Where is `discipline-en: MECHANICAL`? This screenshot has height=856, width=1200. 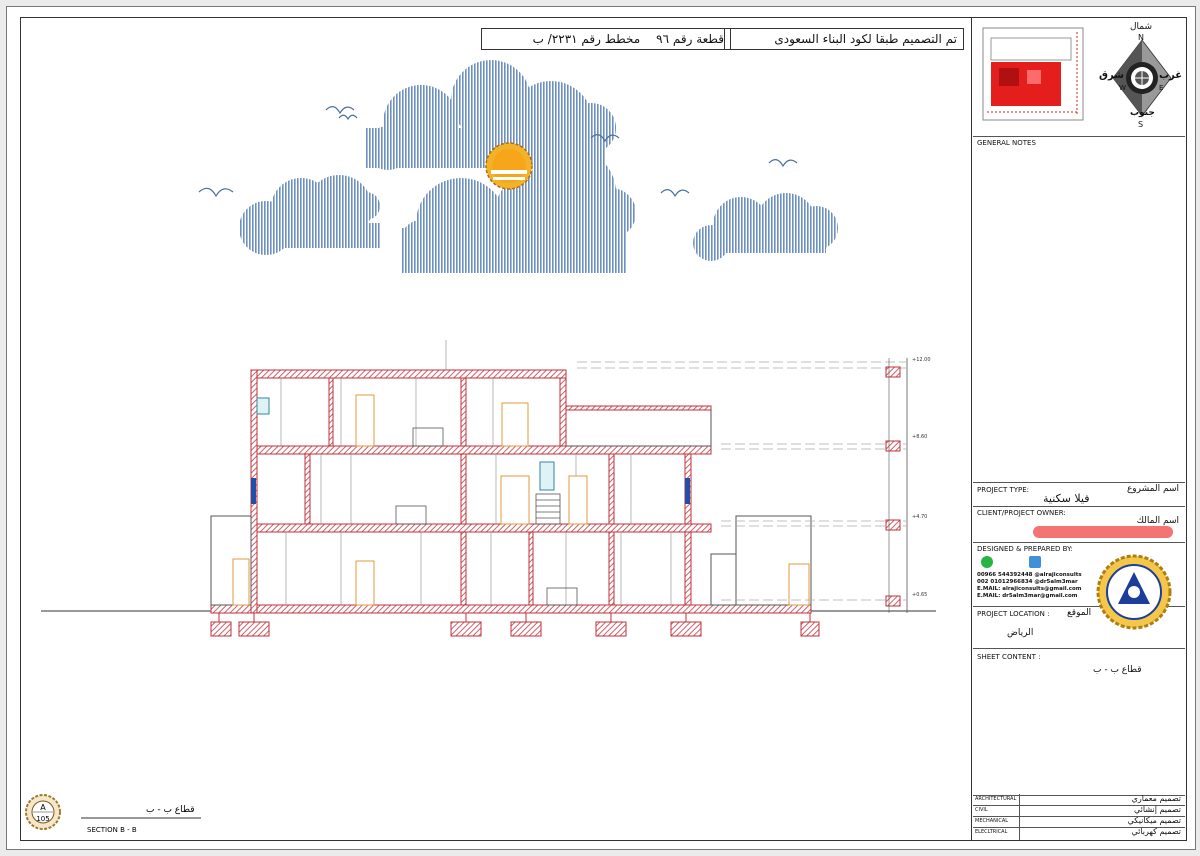 discipline-en: MECHANICAL is located at coordinates (992, 821).